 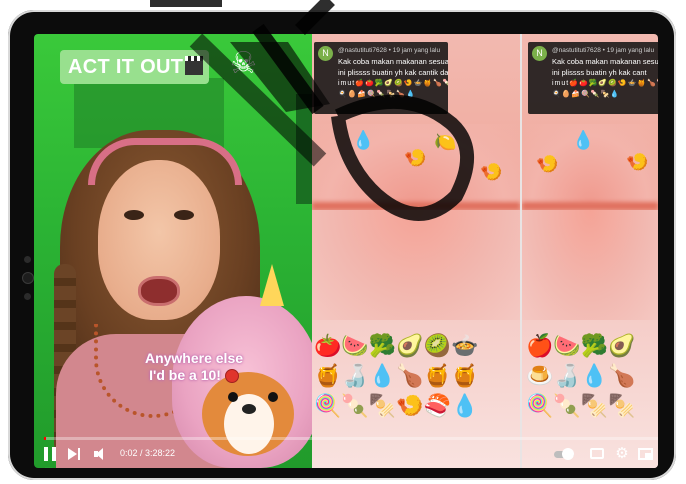 I want to click on clapperboard-icon, so click(x=194, y=65).